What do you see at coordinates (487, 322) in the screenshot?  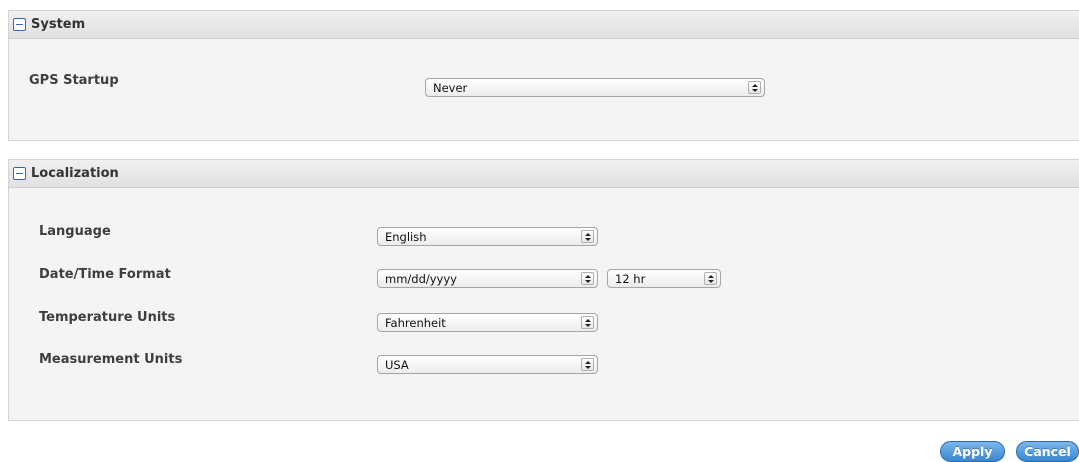 I see `temperature-units-select: Fahrenheit` at bounding box center [487, 322].